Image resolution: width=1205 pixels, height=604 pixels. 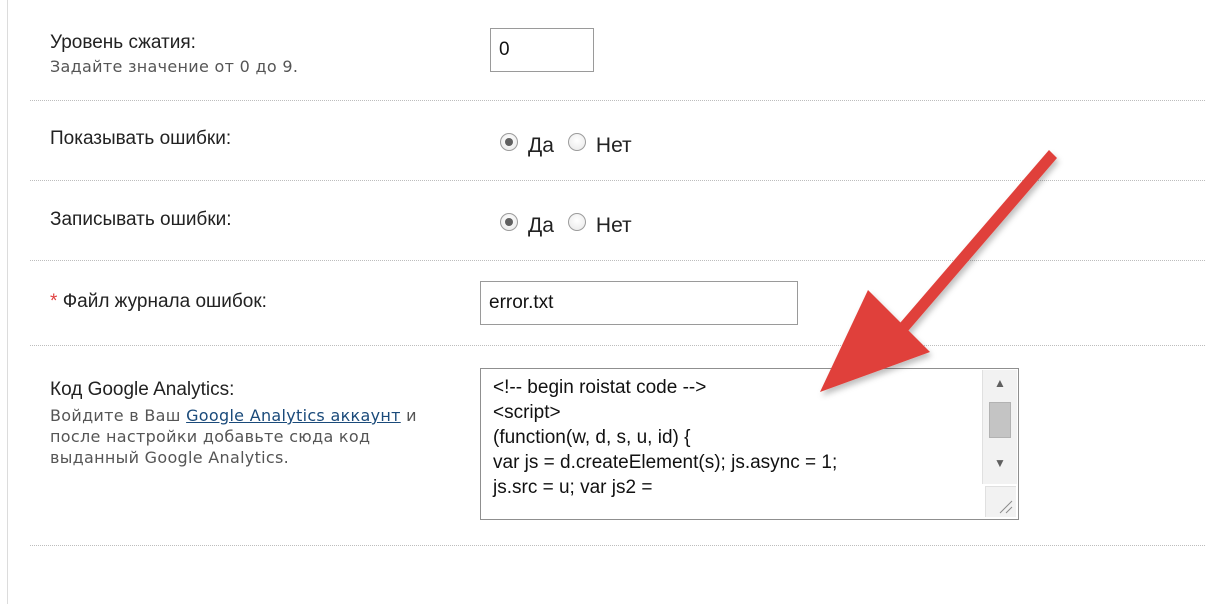 What do you see at coordinates (142, 389) in the screenshot?
I see `google-analytics-label: Код Google Analytics:` at bounding box center [142, 389].